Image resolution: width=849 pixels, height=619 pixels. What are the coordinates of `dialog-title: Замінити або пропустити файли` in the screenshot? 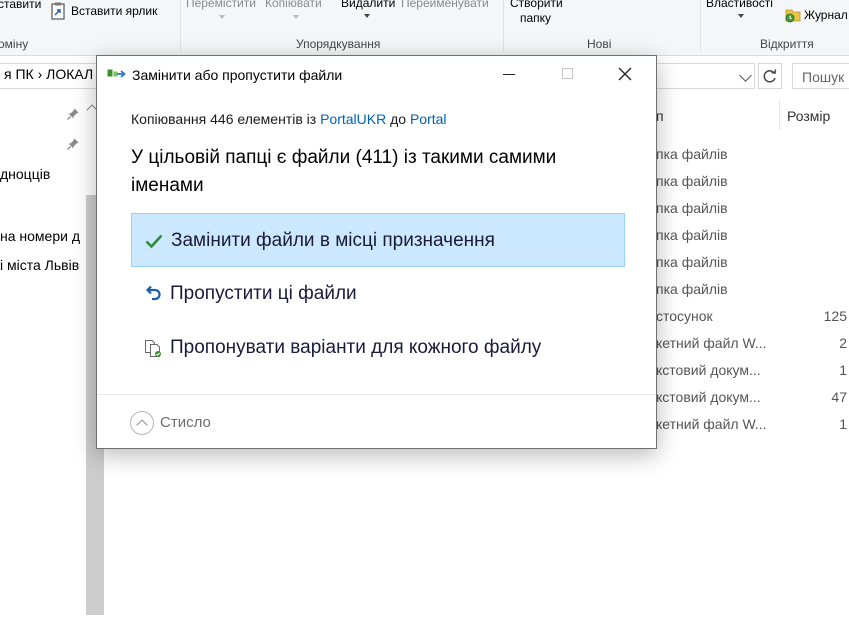 It's located at (237, 75).